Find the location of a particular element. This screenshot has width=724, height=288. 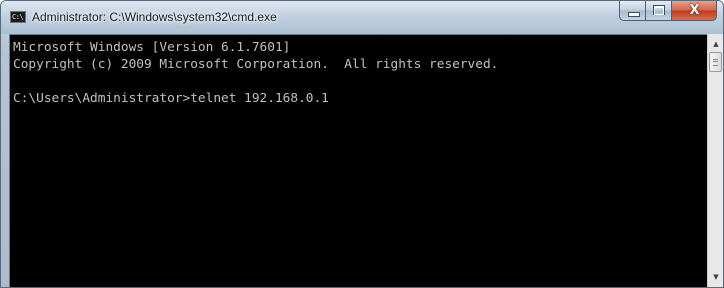

close-button: X is located at coordinates (694, 11).